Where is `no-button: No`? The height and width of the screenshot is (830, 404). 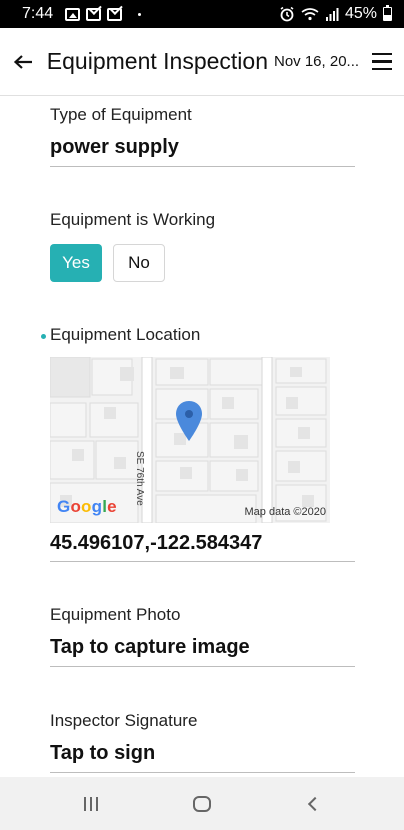 no-button: No is located at coordinates (139, 263).